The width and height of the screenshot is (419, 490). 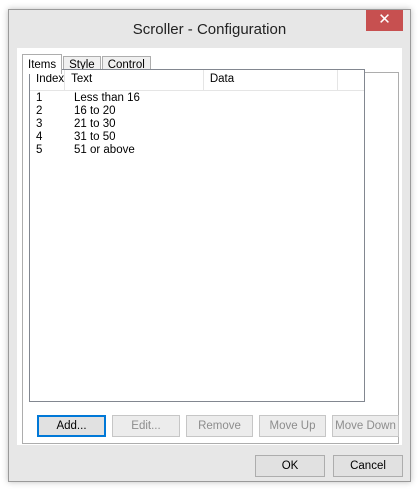 I want to click on ok-button: OK, so click(x=290, y=466).